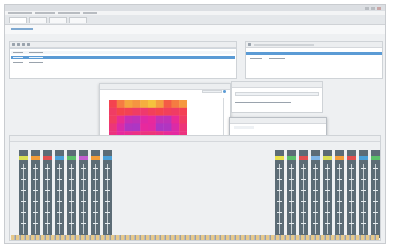 Image resolution: width=394 pixels, height=249 pixels. I want to click on breadcrumb, so click(22, 29).